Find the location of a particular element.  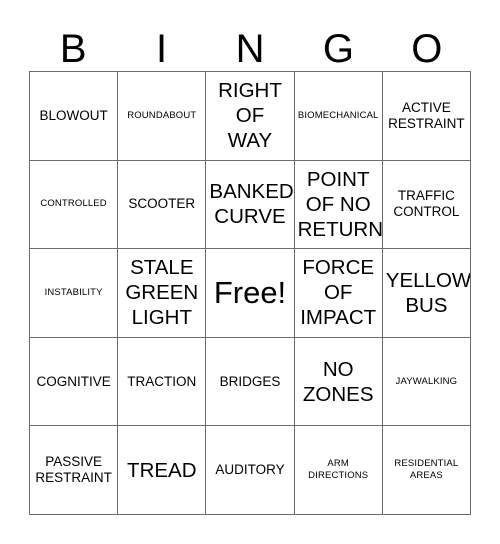

bingo-cell: FORCE OF IMPACT is located at coordinates (338, 293).